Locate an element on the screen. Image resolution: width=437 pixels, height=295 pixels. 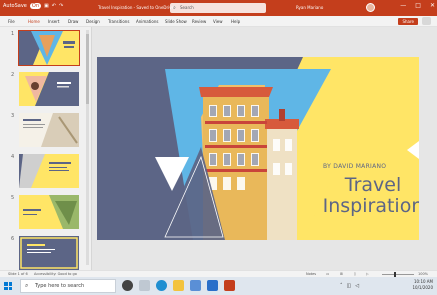
search-box: ⌕ Search is located at coordinates (218, 8).